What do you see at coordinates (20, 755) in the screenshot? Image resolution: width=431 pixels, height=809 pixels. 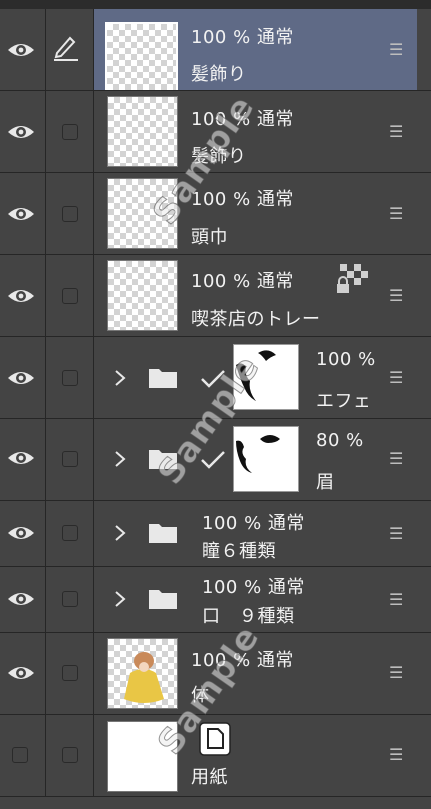 I see `visibility-checkbox` at bounding box center [20, 755].